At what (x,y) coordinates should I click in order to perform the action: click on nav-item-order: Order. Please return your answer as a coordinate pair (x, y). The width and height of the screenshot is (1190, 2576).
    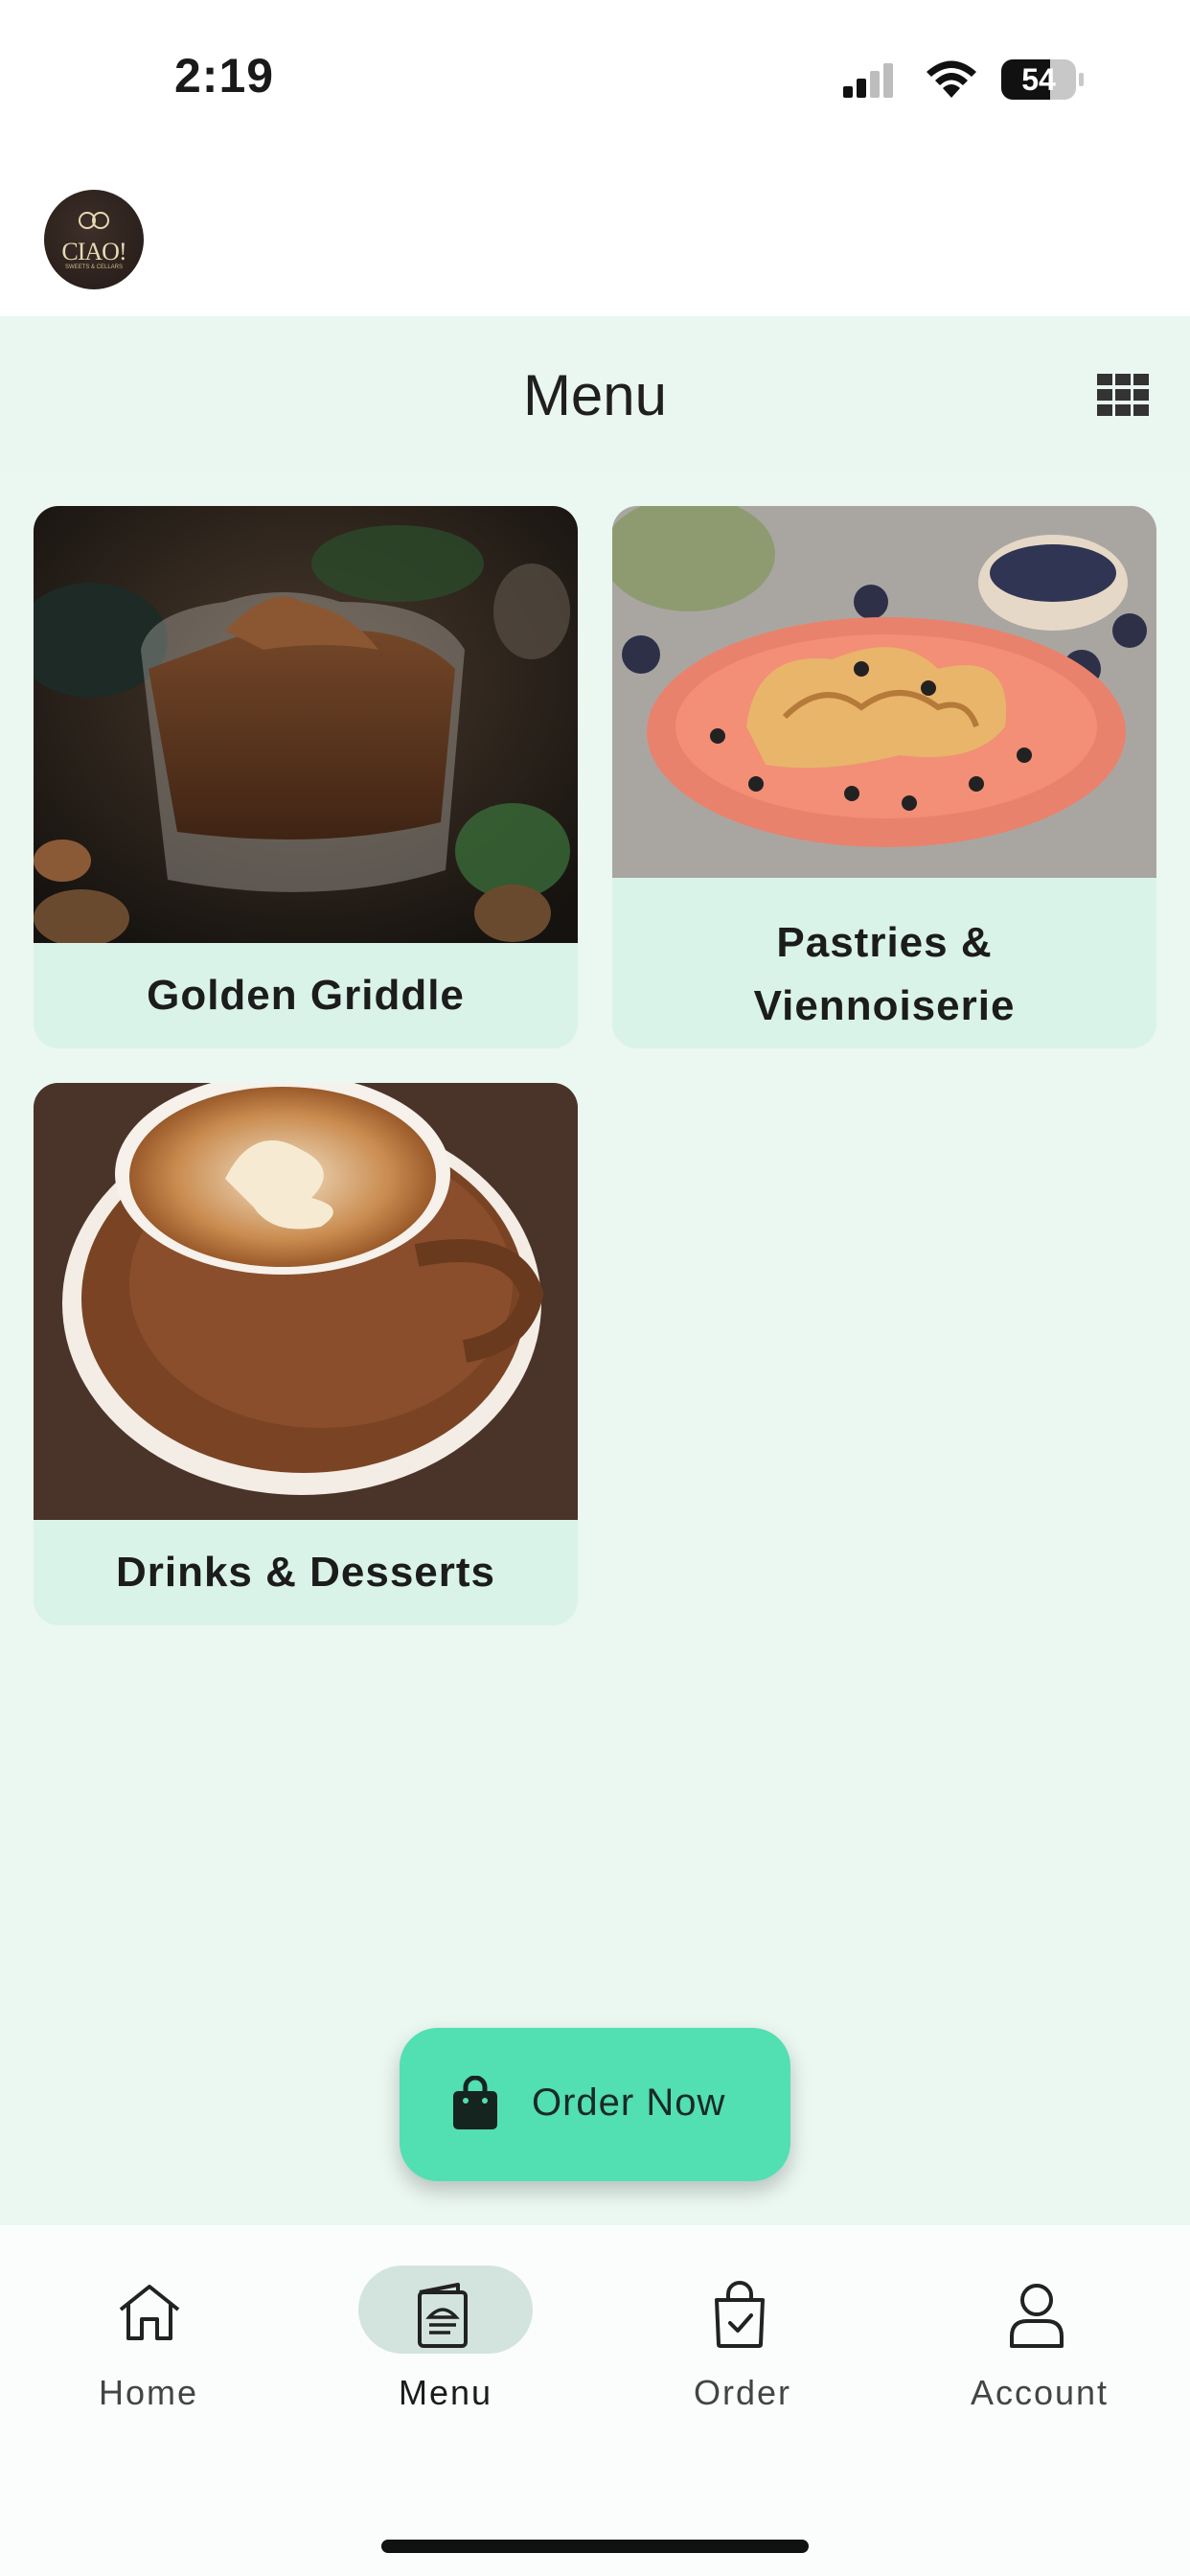
    Looking at the image, I should click on (741, 2340).